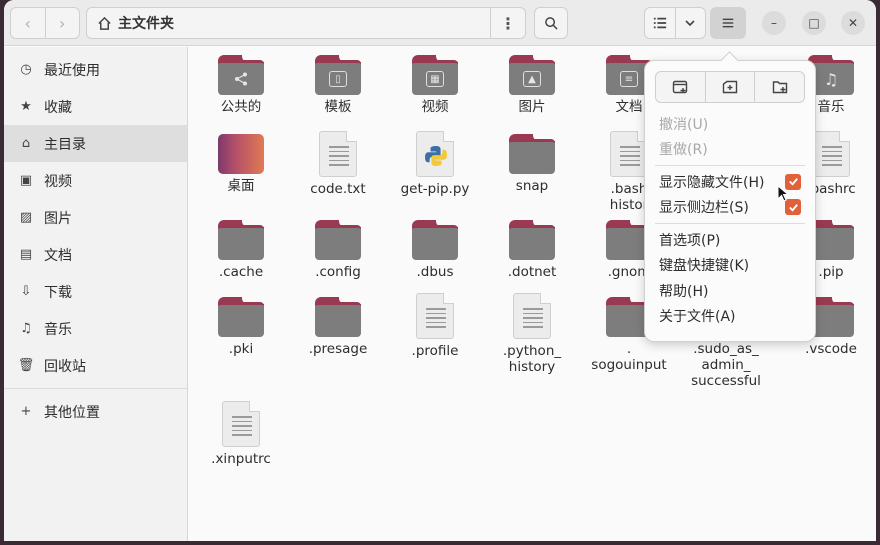 The image size is (880, 545). What do you see at coordinates (683, 150) in the screenshot?
I see `menu-item-label: 重做(R)` at bounding box center [683, 150].